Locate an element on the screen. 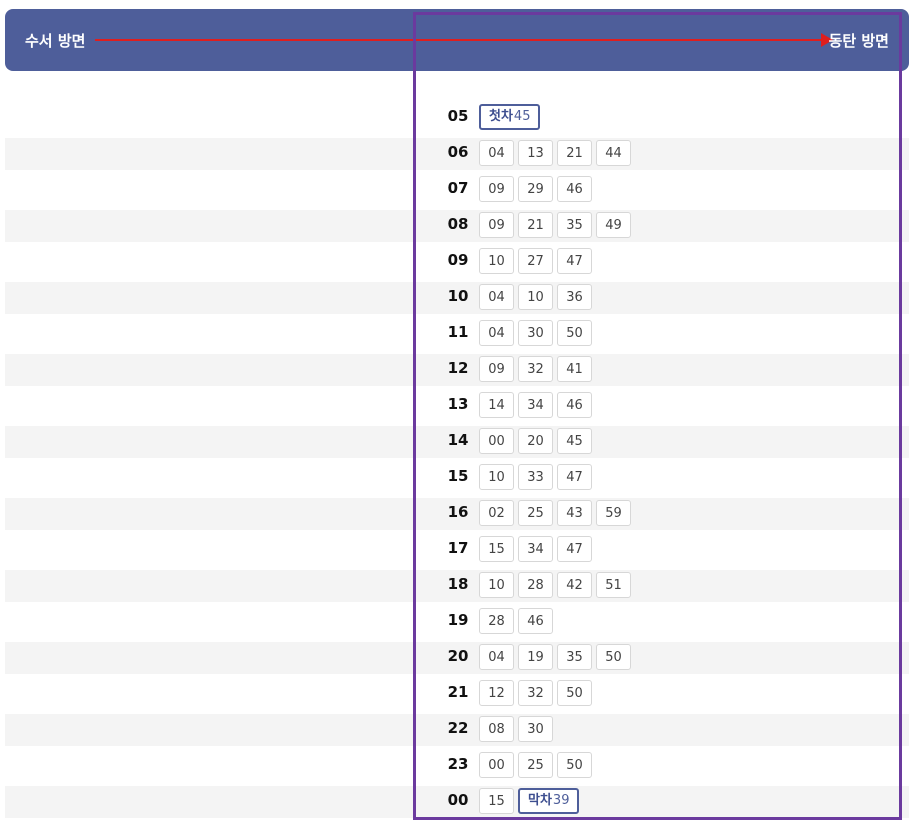 Image resolution: width=921 pixels, height=826 pixels. minute-chip: 19 is located at coordinates (535, 657).